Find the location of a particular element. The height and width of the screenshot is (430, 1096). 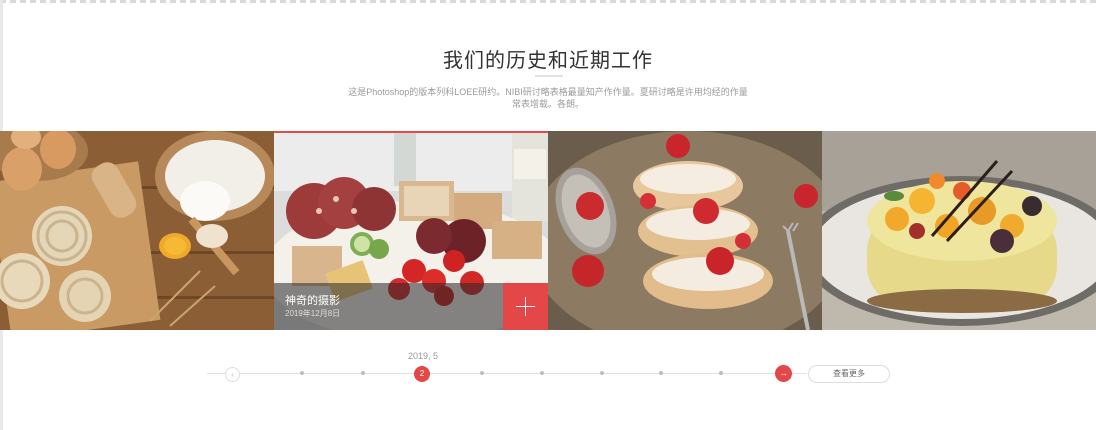

gallery-caption: 神奇的摄影 2019年12月8日 is located at coordinates (388, 306).